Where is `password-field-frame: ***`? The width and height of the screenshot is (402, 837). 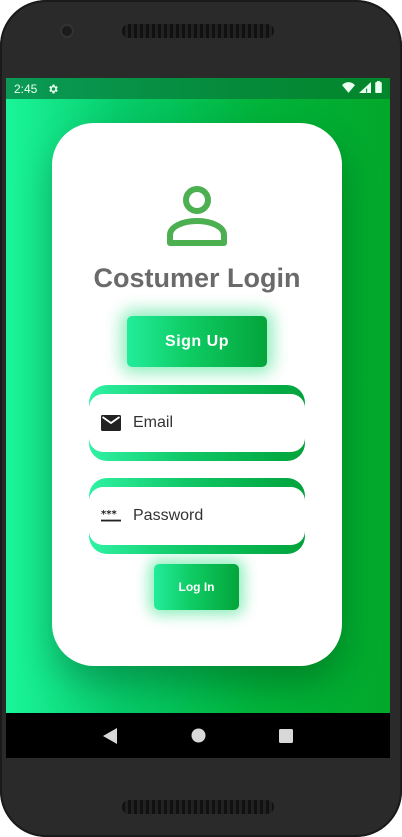 password-field-frame: *** is located at coordinates (197, 516).